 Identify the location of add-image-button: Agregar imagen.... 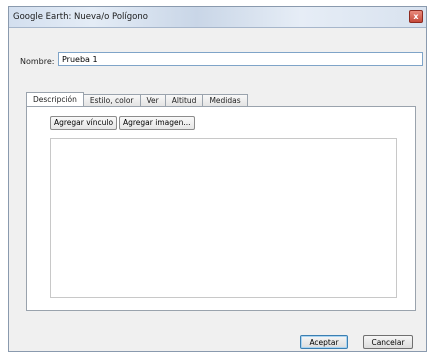
(157, 123).